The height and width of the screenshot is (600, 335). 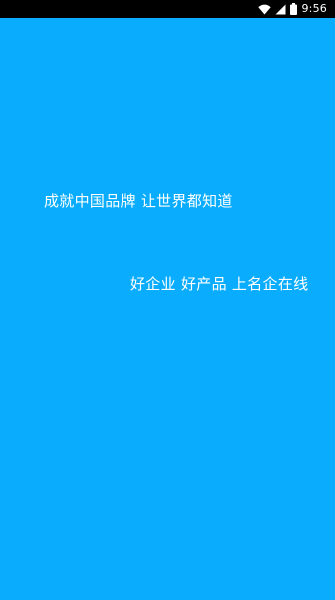 What do you see at coordinates (219, 284) in the screenshot?
I see `slogan-line-2: 好企业 好产品 上名企在线` at bounding box center [219, 284].